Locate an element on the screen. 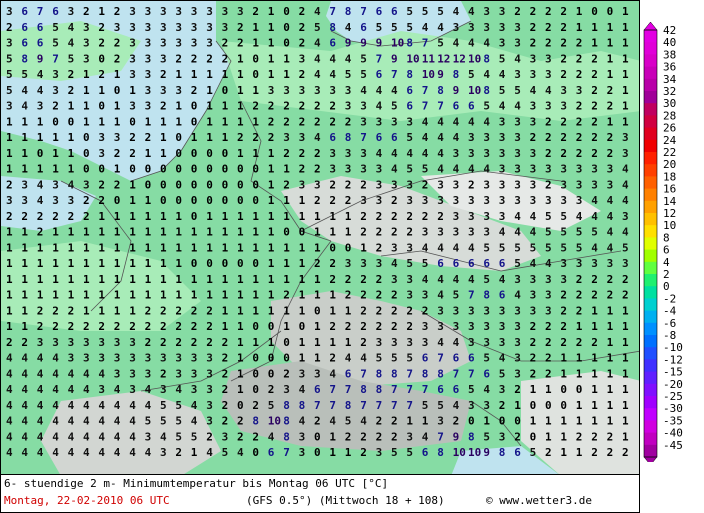  model-run: (GFS 0.5°) (Mittwoch 18 + 108) is located at coordinates (345, 500).